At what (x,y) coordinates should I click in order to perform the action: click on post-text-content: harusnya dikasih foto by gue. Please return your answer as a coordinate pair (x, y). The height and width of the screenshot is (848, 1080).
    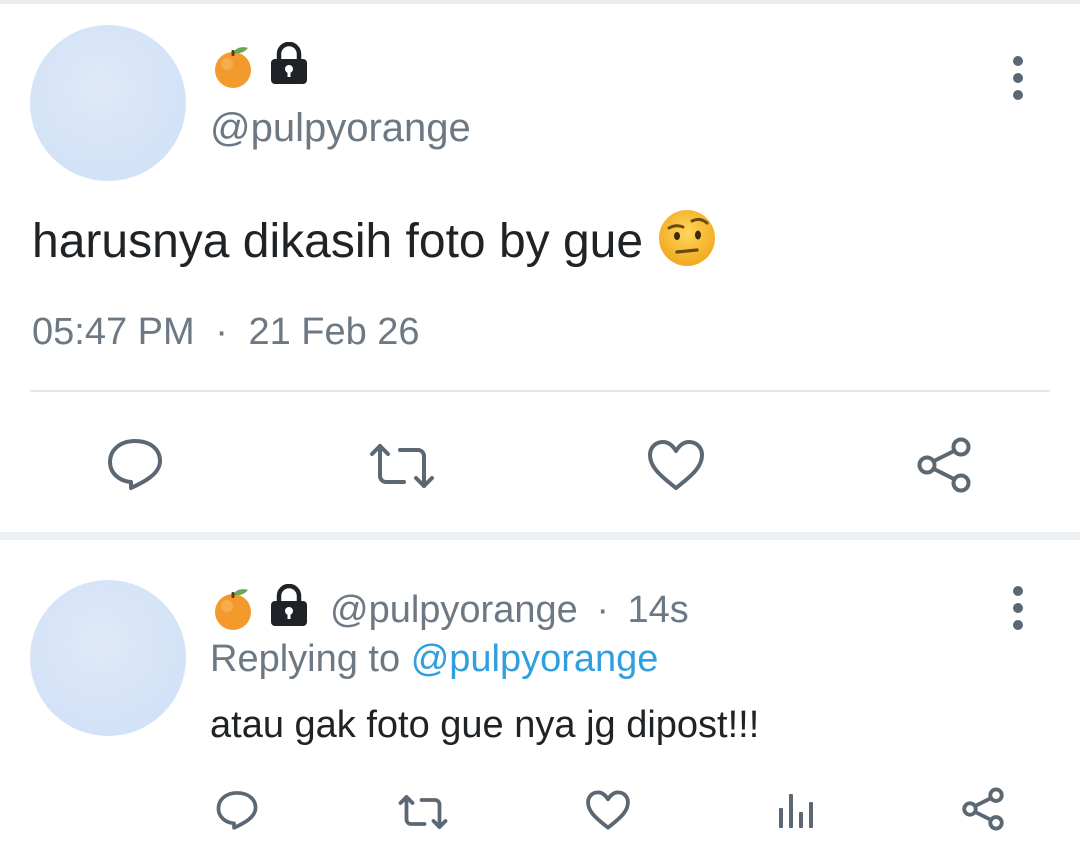
    Looking at the image, I should click on (338, 241).